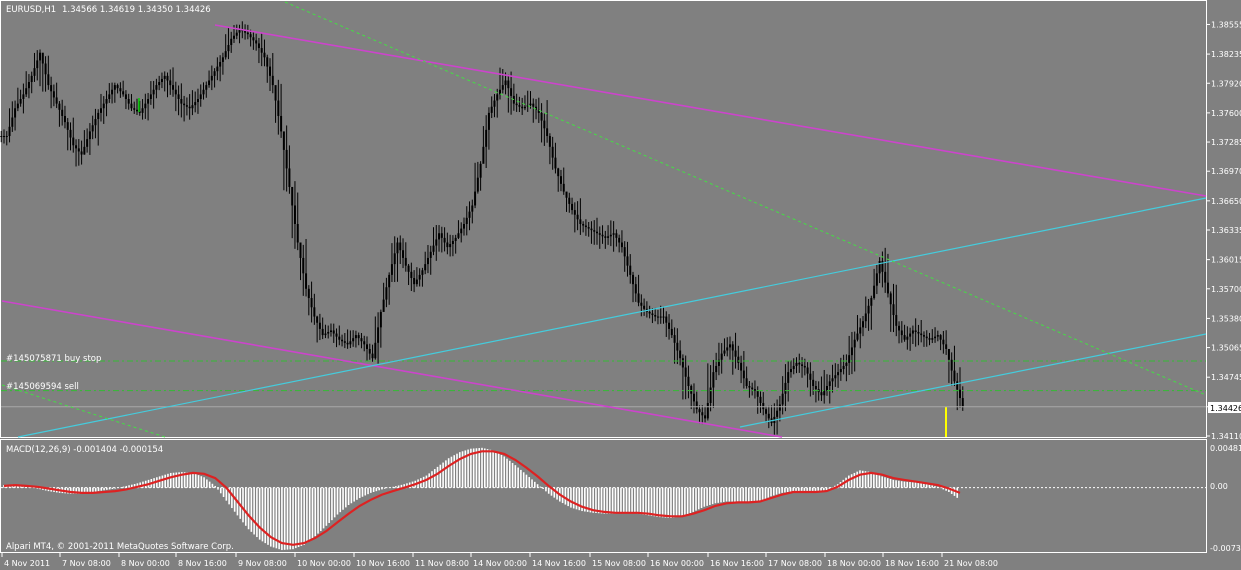 This screenshot has width=1241, height=570. Describe the element at coordinates (971, 563) in the screenshot. I see `time-tick-label: 21 Nov 08:00` at that location.